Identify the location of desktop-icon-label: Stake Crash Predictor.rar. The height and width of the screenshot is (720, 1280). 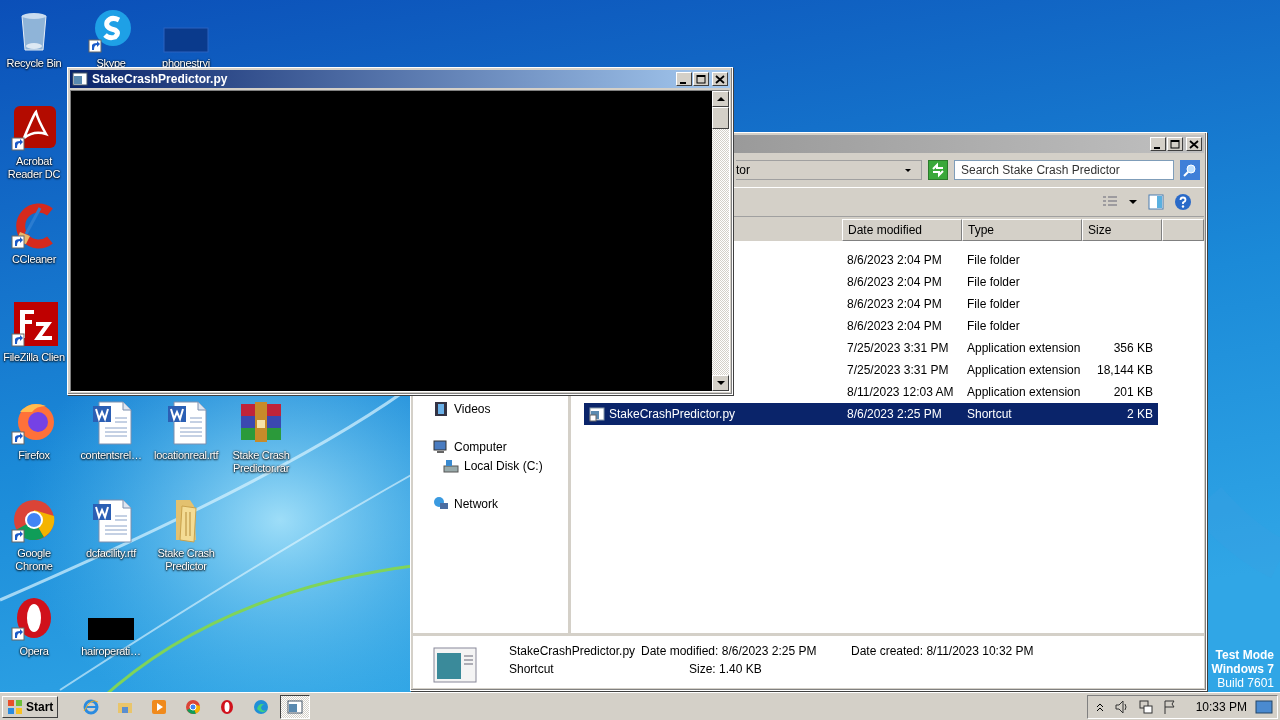
(261, 462).